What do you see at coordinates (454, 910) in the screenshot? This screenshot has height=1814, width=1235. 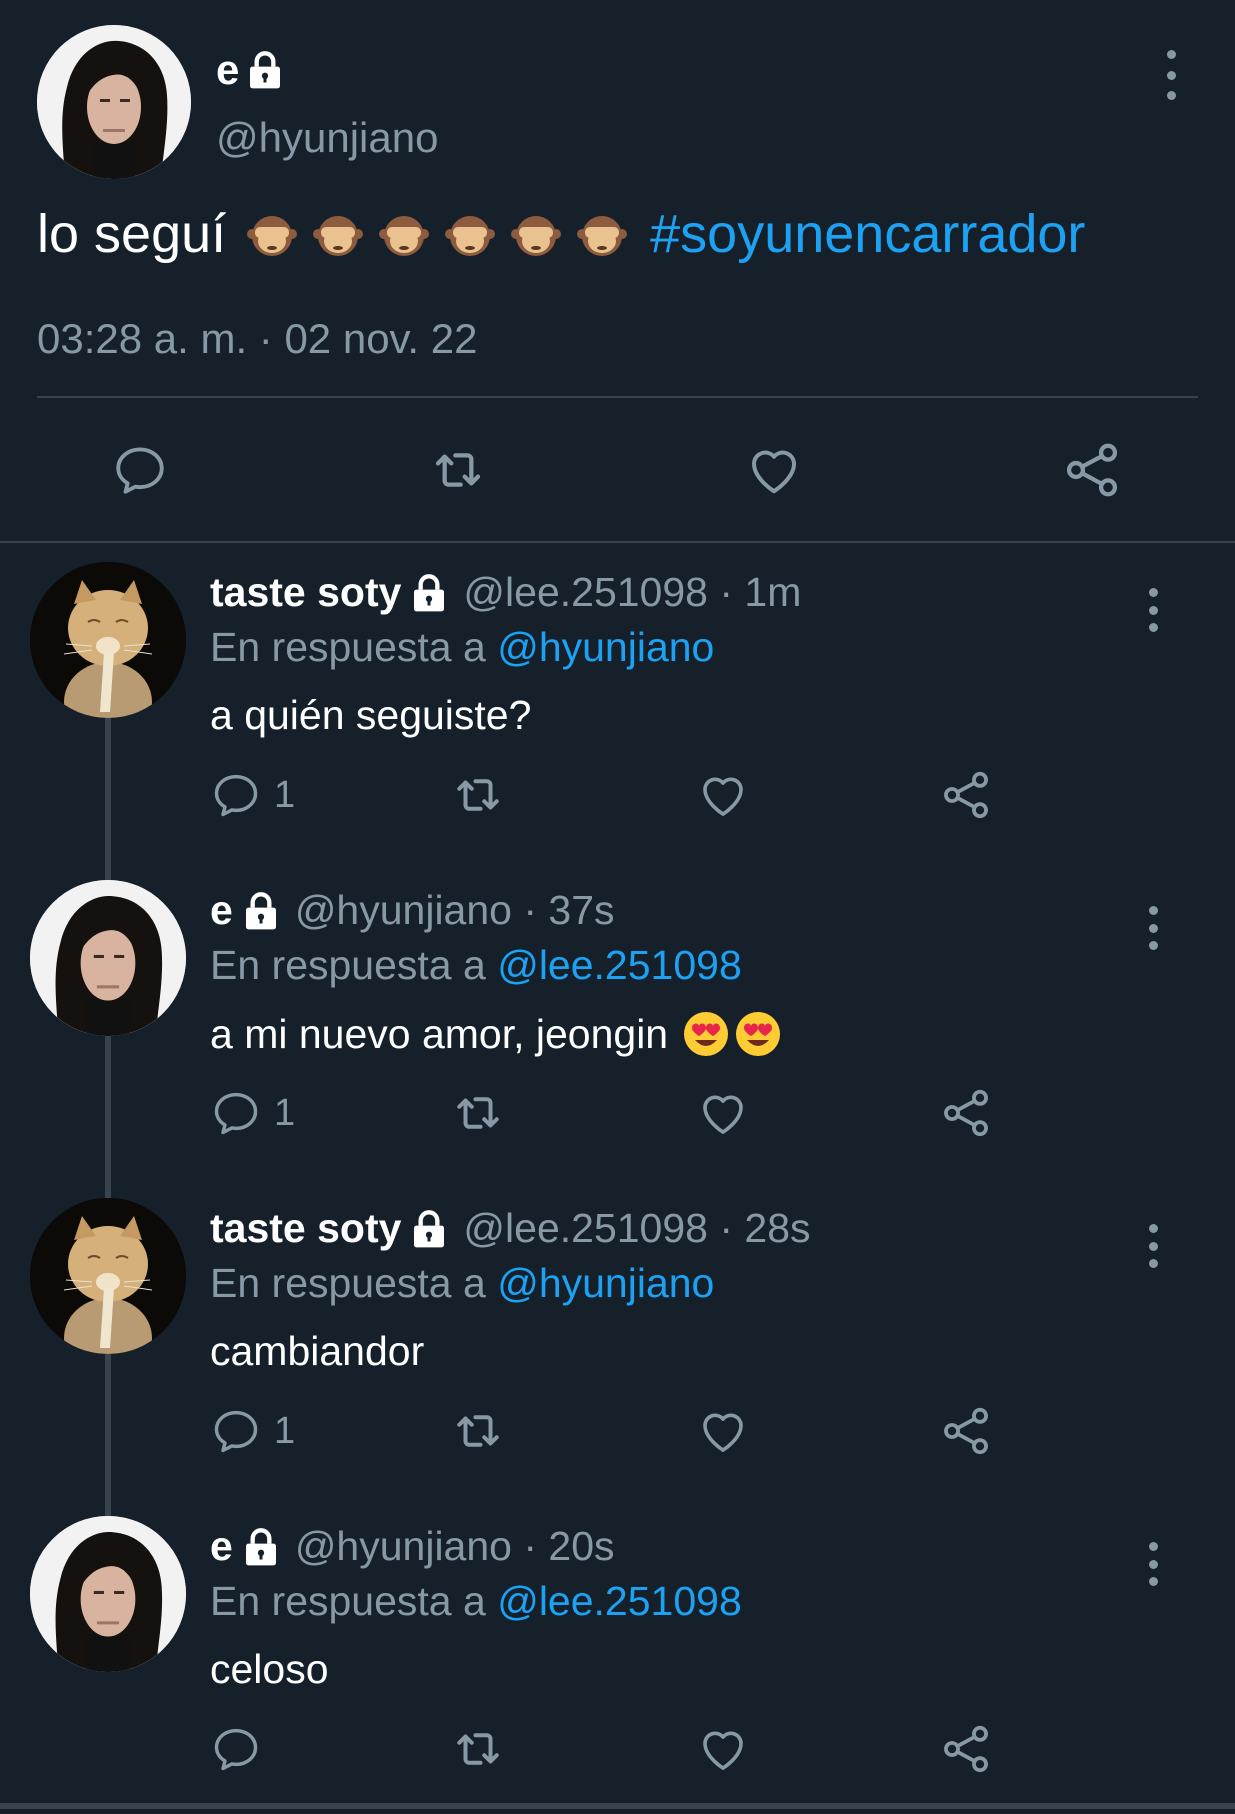 I see `handle-and-time: @hyunjiano · 37s` at bounding box center [454, 910].